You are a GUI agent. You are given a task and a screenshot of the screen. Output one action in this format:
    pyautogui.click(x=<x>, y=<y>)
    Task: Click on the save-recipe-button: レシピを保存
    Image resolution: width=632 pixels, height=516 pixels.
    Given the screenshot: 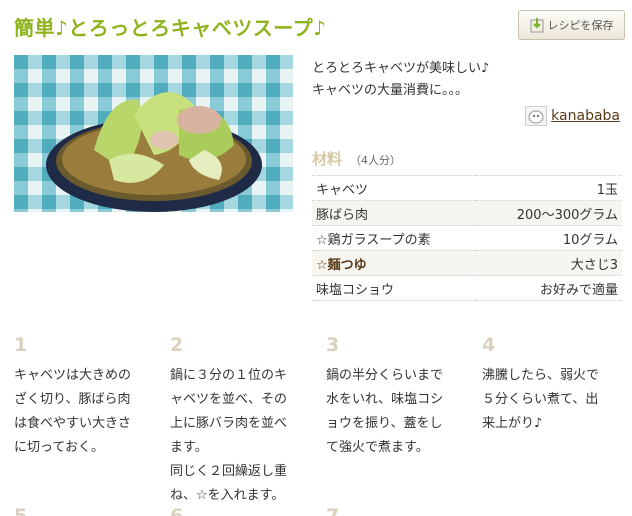 What is the action you would take?
    pyautogui.click(x=571, y=25)
    